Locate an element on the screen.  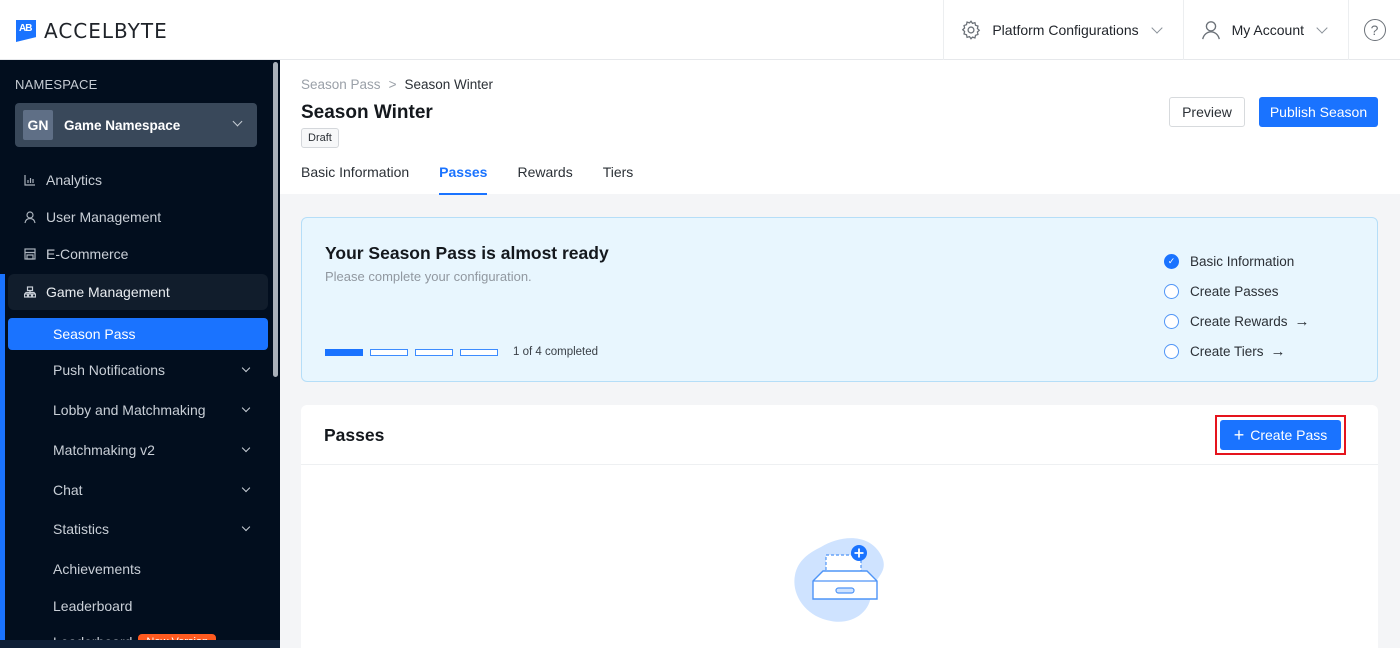
sidebar-subitem-label: Chat is located at coordinates (68, 490).